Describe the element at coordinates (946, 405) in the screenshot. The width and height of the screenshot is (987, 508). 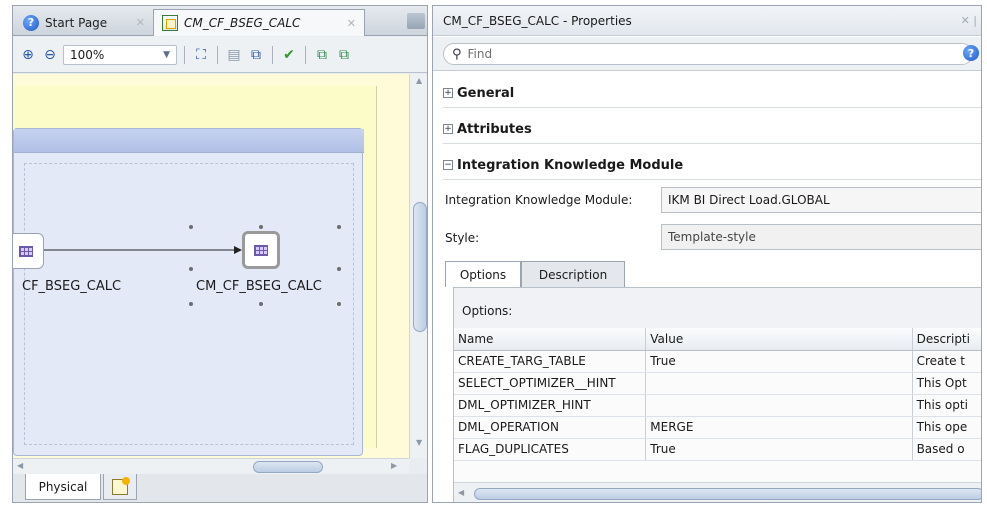
I see `option-description: This opti` at that location.